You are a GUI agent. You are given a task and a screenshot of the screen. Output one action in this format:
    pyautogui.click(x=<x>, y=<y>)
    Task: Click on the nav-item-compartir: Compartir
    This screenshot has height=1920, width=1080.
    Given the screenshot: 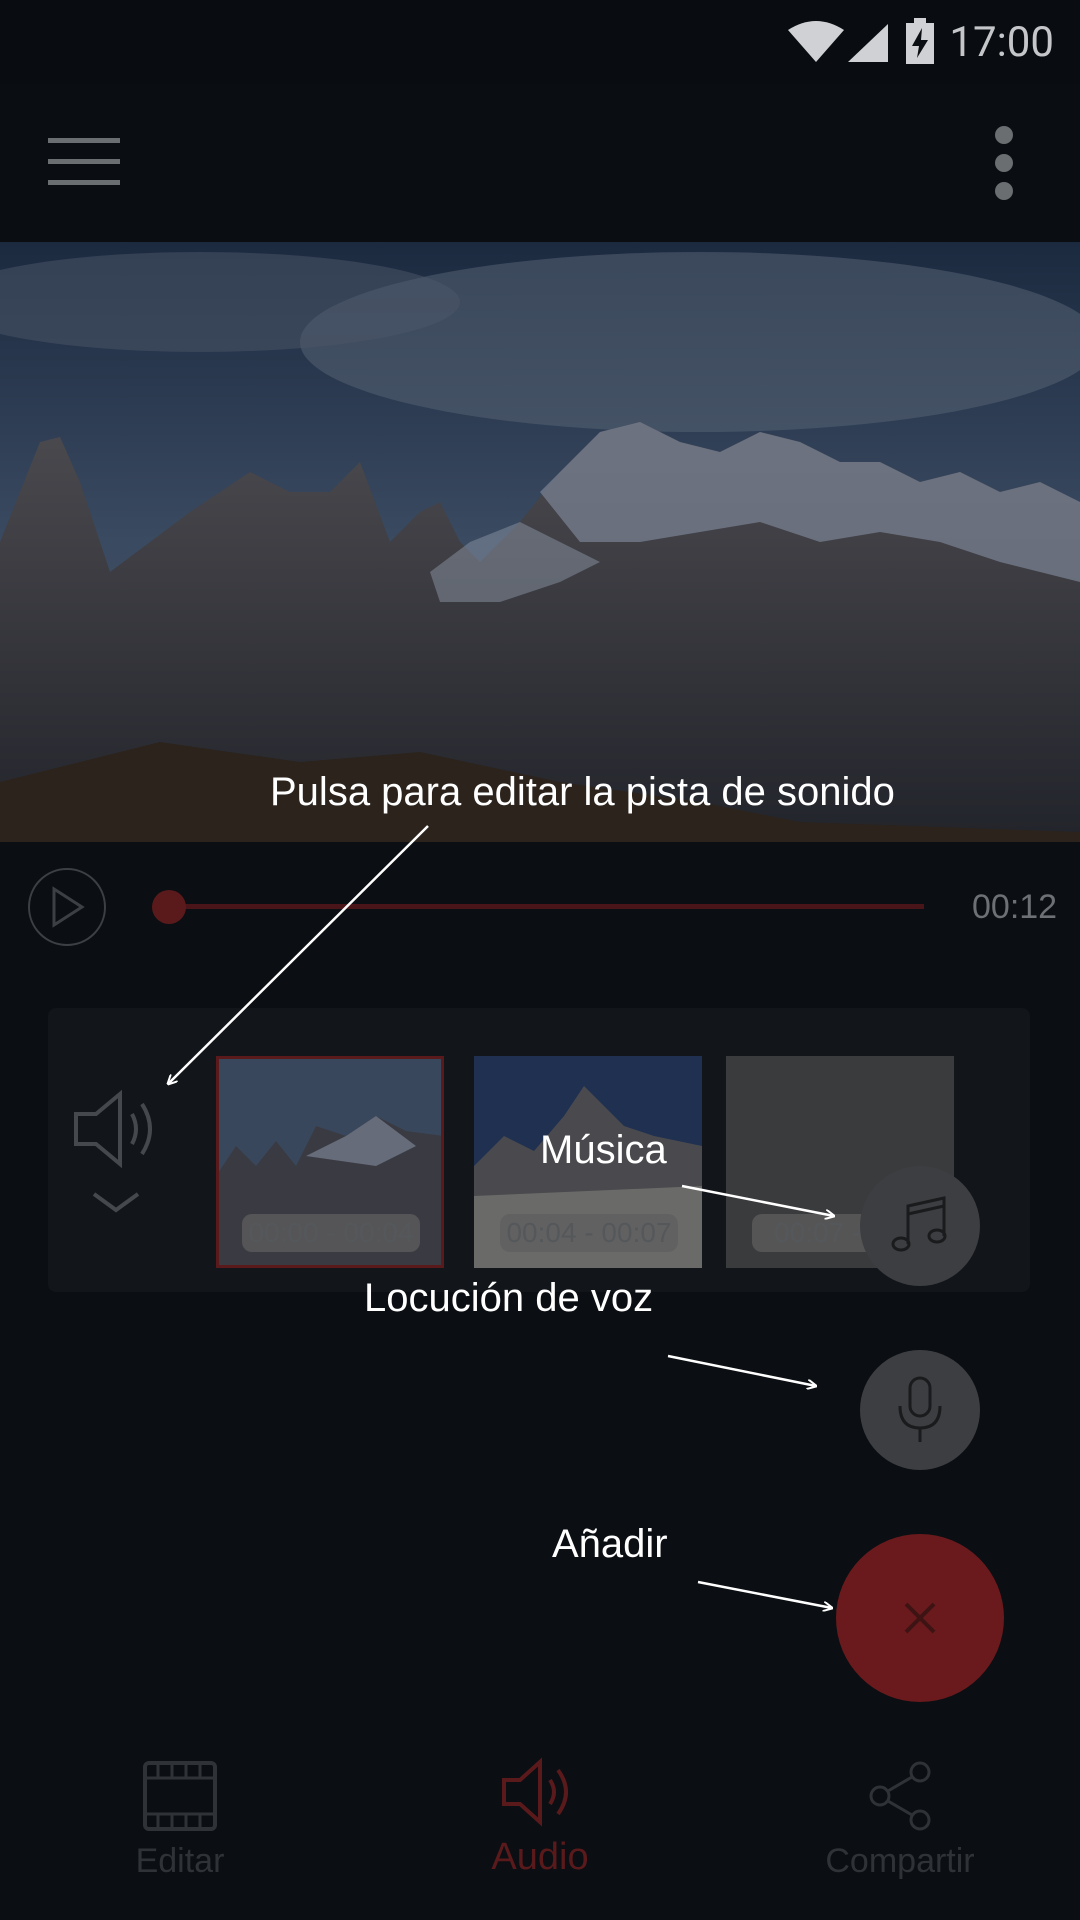 What is the action you would take?
    pyautogui.click(x=900, y=1830)
    